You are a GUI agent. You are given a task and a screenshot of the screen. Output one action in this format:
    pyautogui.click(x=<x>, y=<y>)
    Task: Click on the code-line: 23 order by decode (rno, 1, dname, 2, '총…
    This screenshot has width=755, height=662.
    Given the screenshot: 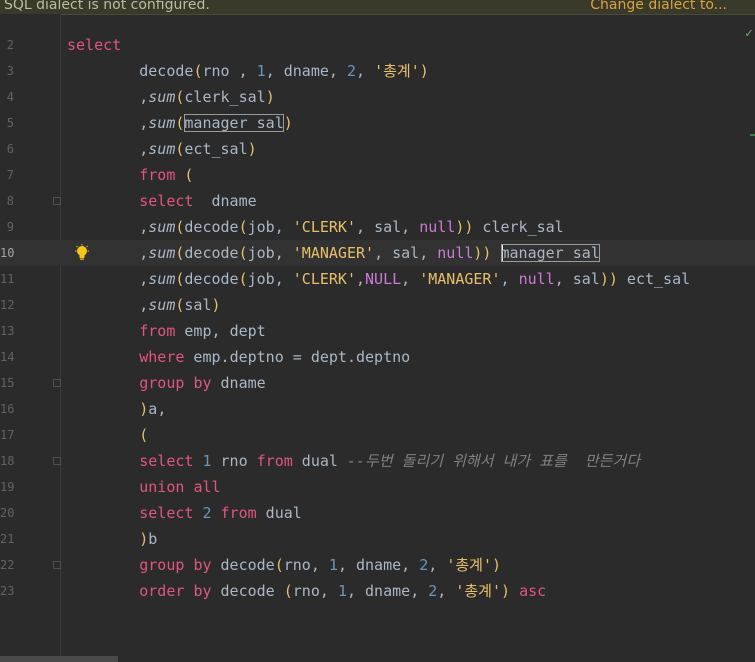 What is the action you would take?
    pyautogui.click(x=377, y=591)
    